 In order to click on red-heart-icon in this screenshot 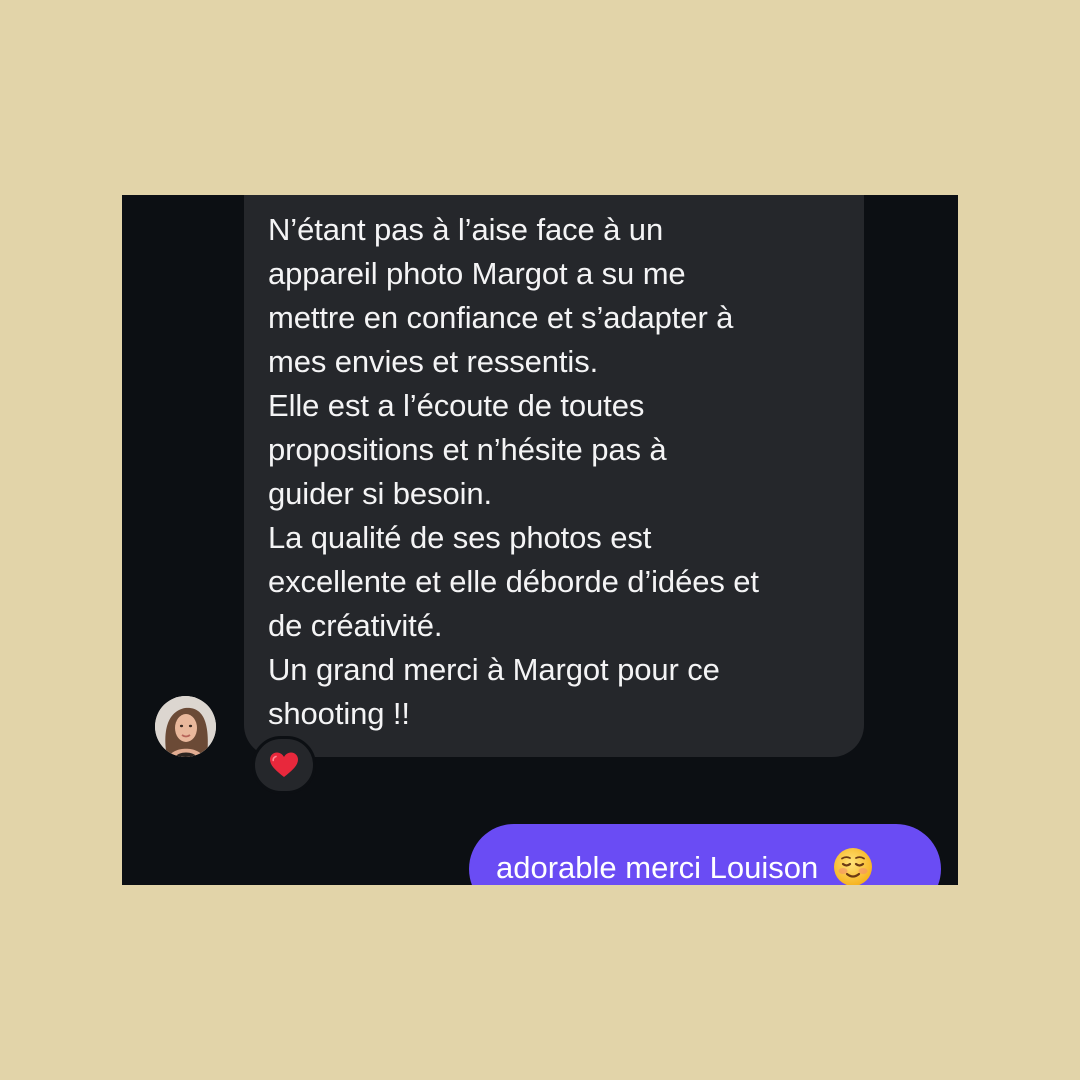, I will do `click(284, 764)`.